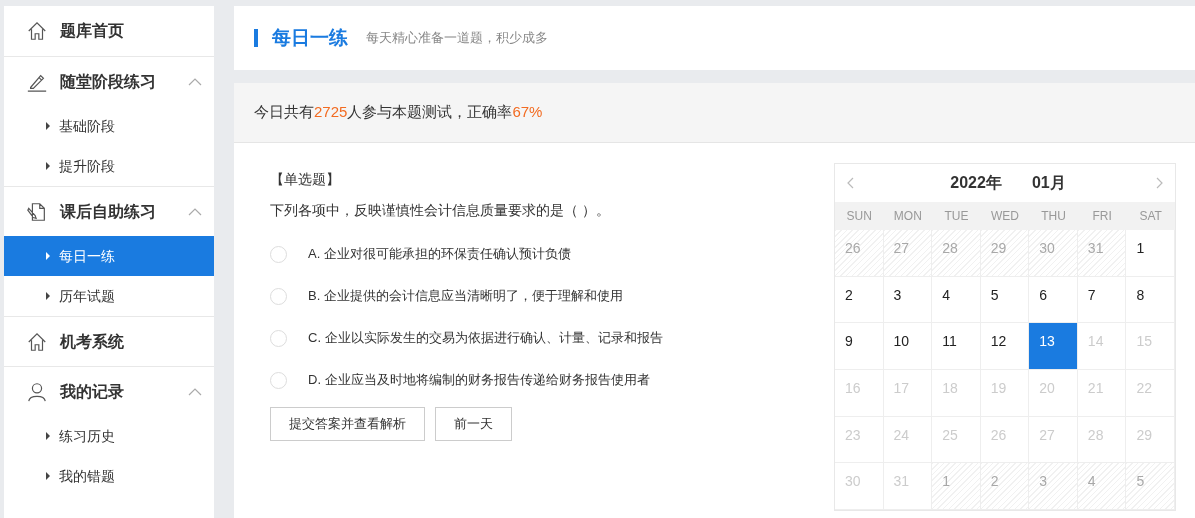 This screenshot has width=1195, height=518. I want to click on next-month-icon, so click(1159, 183).